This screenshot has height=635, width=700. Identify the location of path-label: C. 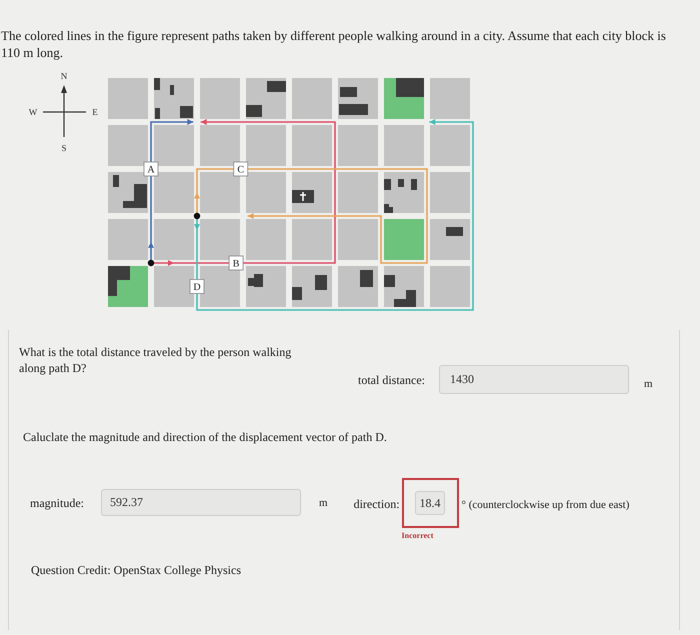
(240, 169).